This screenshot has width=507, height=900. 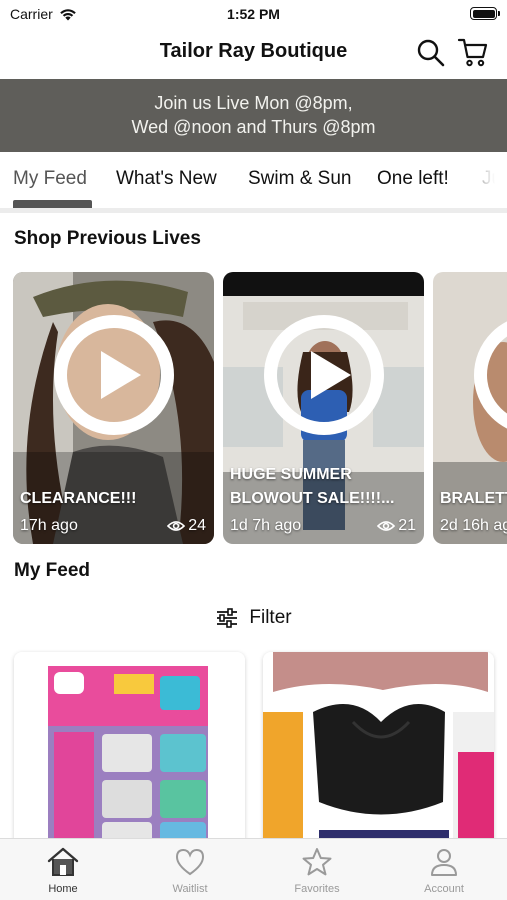 I want to click on nav-favorites: Favorites, so click(x=317, y=871).